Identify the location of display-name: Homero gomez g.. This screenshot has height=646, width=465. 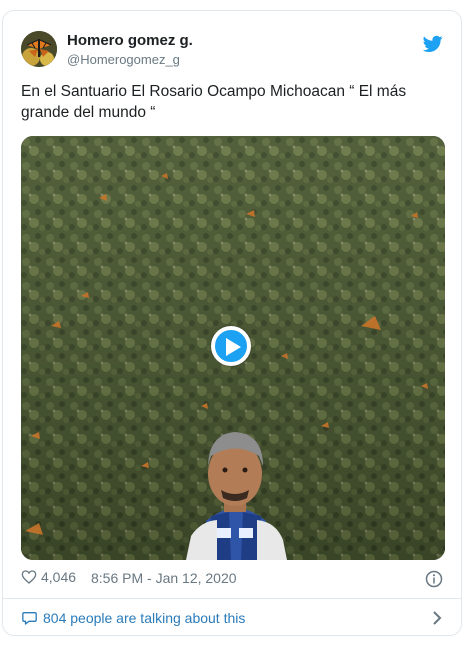
(130, 41).